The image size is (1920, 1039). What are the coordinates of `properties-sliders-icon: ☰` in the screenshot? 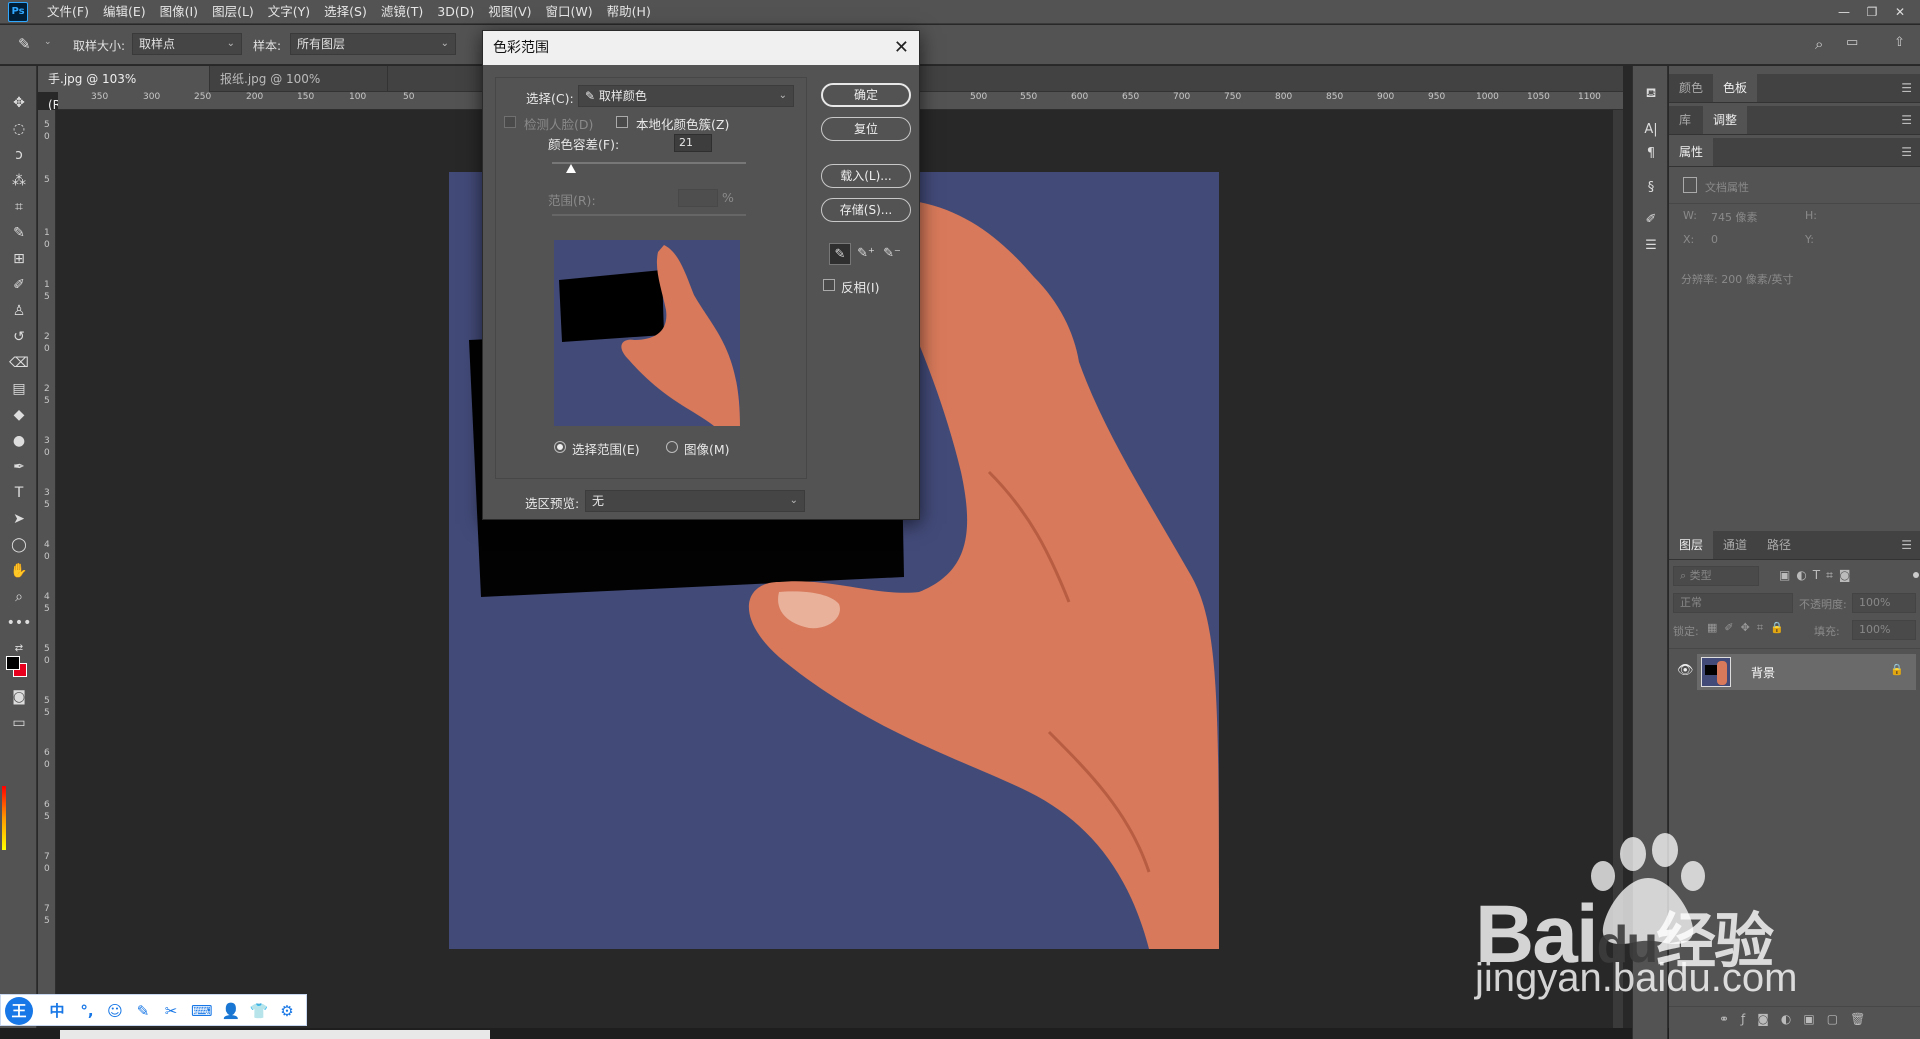 It's located at (1651, 246).